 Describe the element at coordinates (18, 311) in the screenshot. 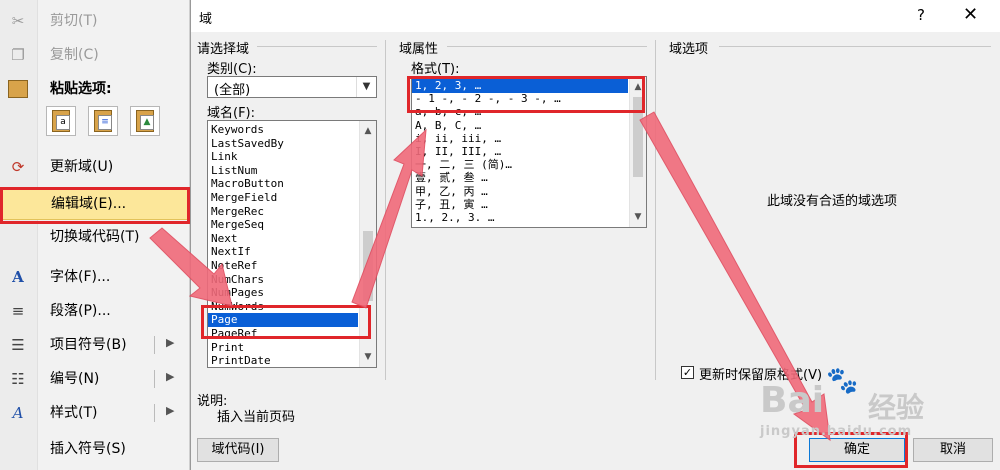

I see `paragraph-icon: ≡` at that location.